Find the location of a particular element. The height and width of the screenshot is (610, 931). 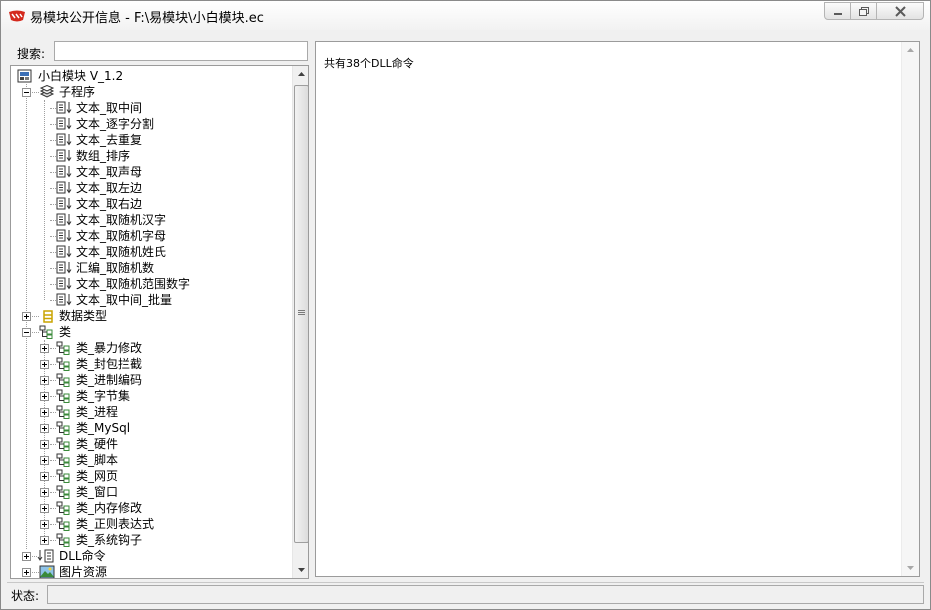

tree-node-dll: DLL命令 is located at coordinates (152, 556).